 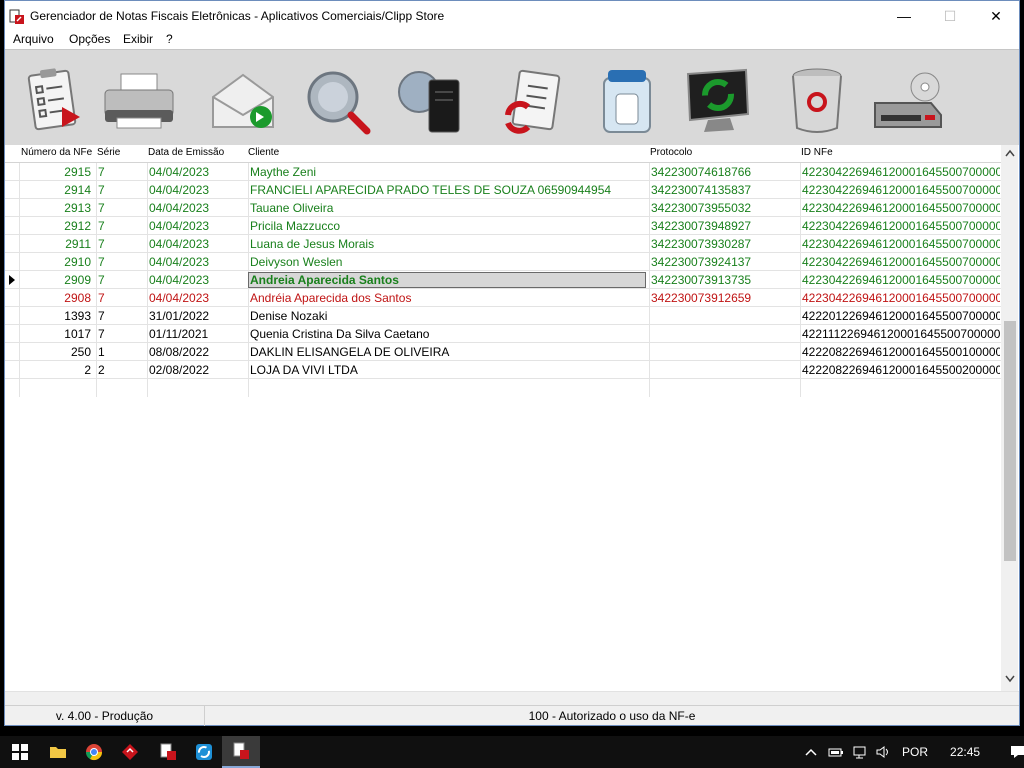 What do you see at coordinates (198, 370) in the screenshot?
I see `cell-data: 02/08/2022` at bounding box center [198, 370].